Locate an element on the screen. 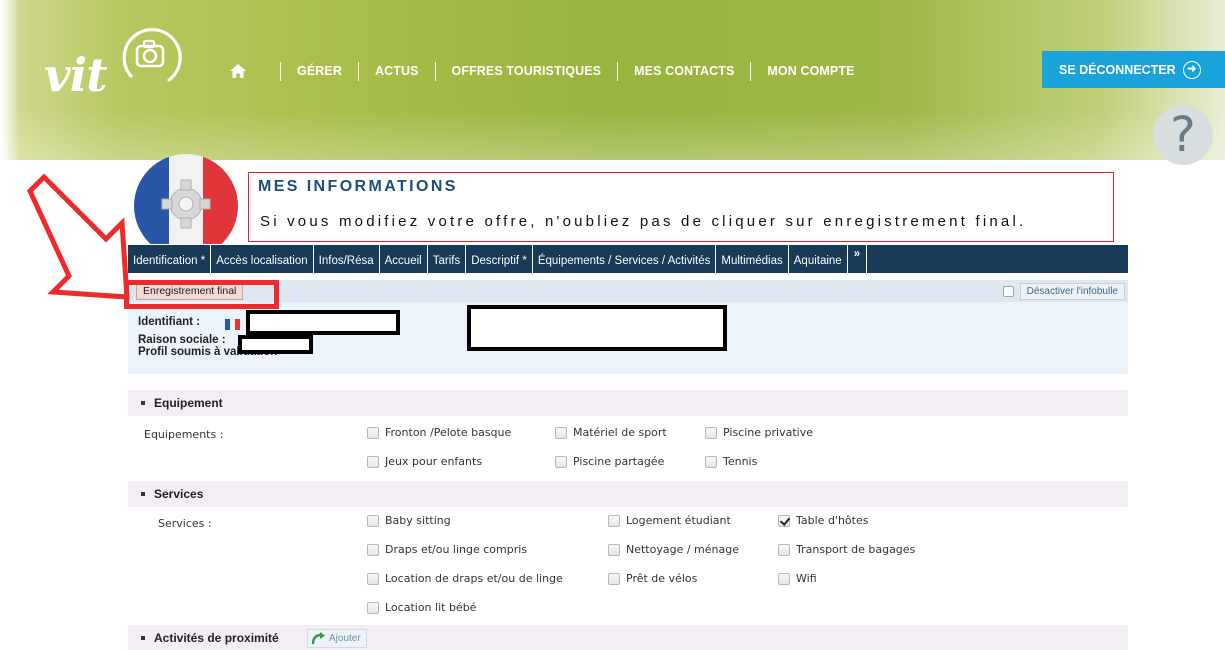 The height and width of the screenshot is (650, 1225). option-jeux-enfants: Jeux pour enfants is located at coordinates (424, 461).